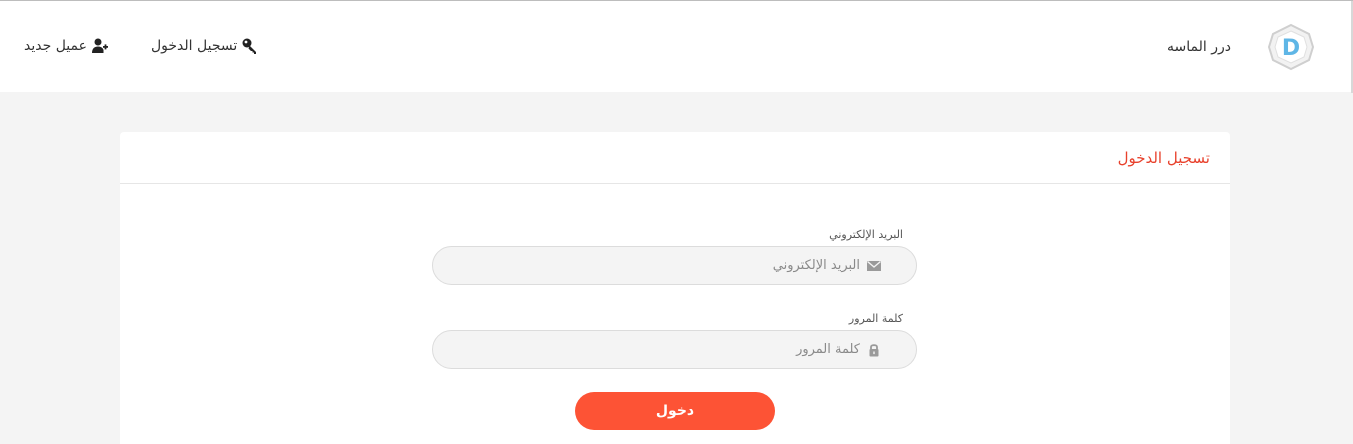  I want to click on email-field-wrapper, so click(674, 265).